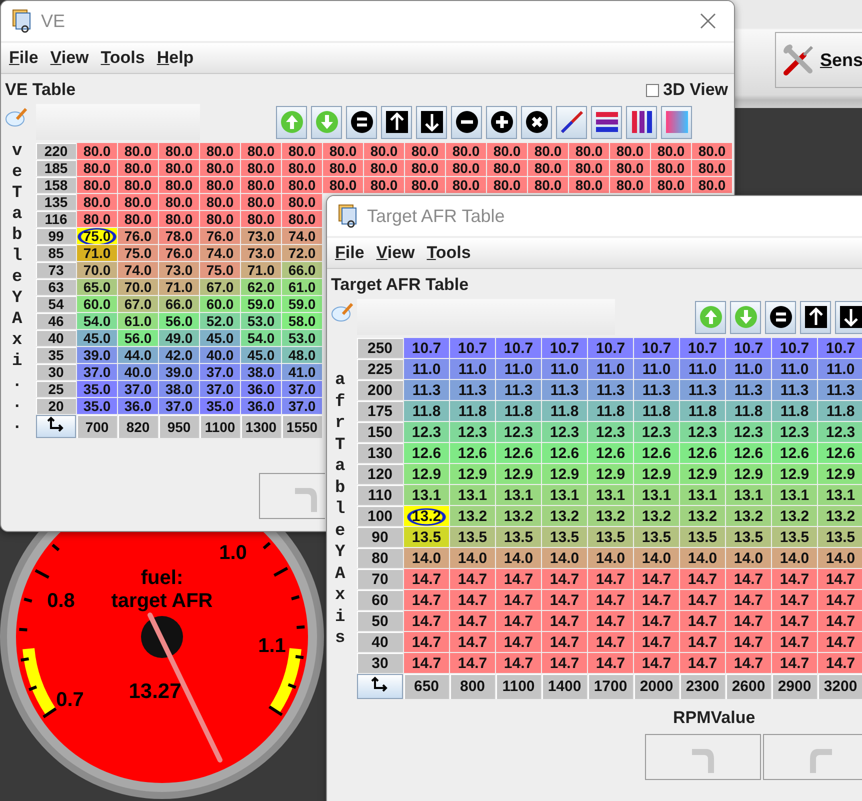 The height and width of the screenshot is (801, 862). Describe the element at coordinates (395, 253) in the screenshot. I see `menu-item: View` at that location.